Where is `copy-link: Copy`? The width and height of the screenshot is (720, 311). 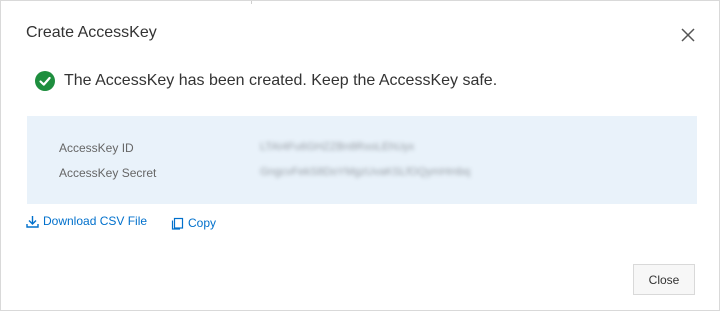 copy-link: Copy is located at coordinates (193, 223).